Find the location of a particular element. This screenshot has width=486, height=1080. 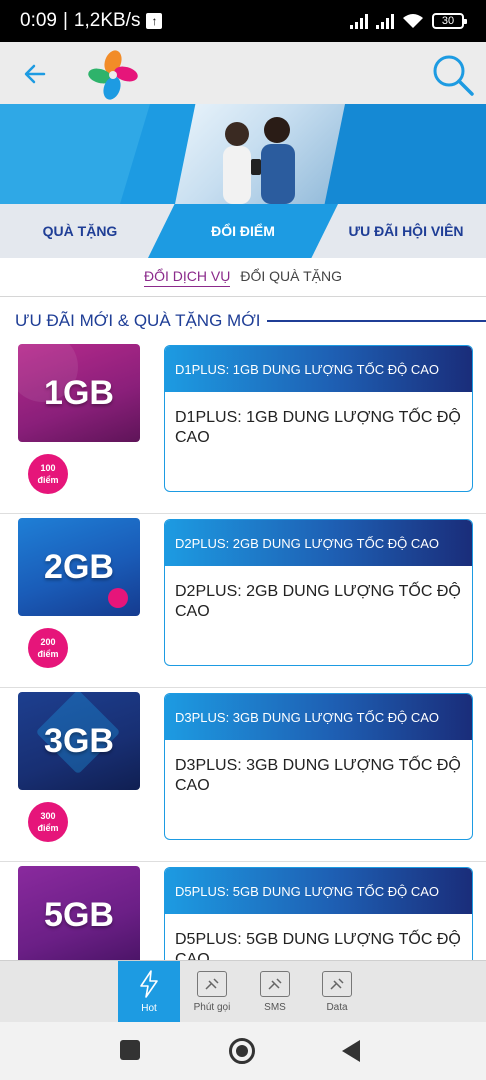

nav-sms: SMS is located at coordinates (275, 992).